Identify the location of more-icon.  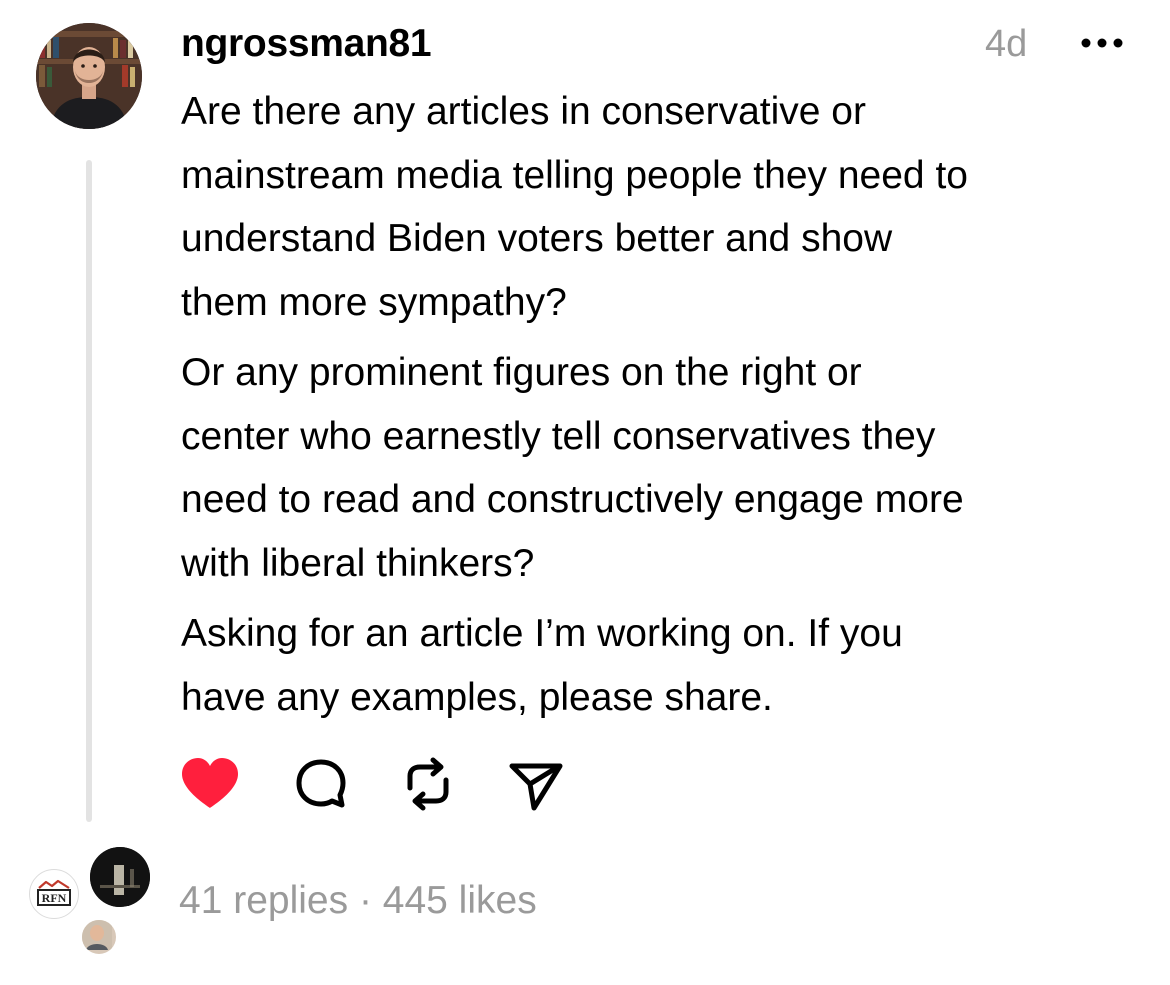
(1102, 43).